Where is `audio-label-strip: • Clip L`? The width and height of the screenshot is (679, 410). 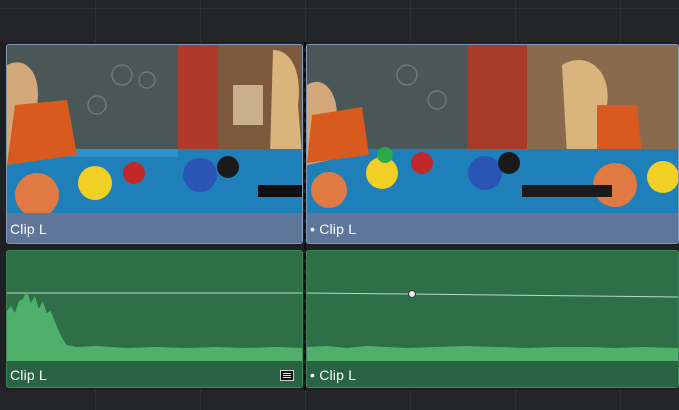
audio-label-strip: • Clip L is located at coordinates (492, 374).